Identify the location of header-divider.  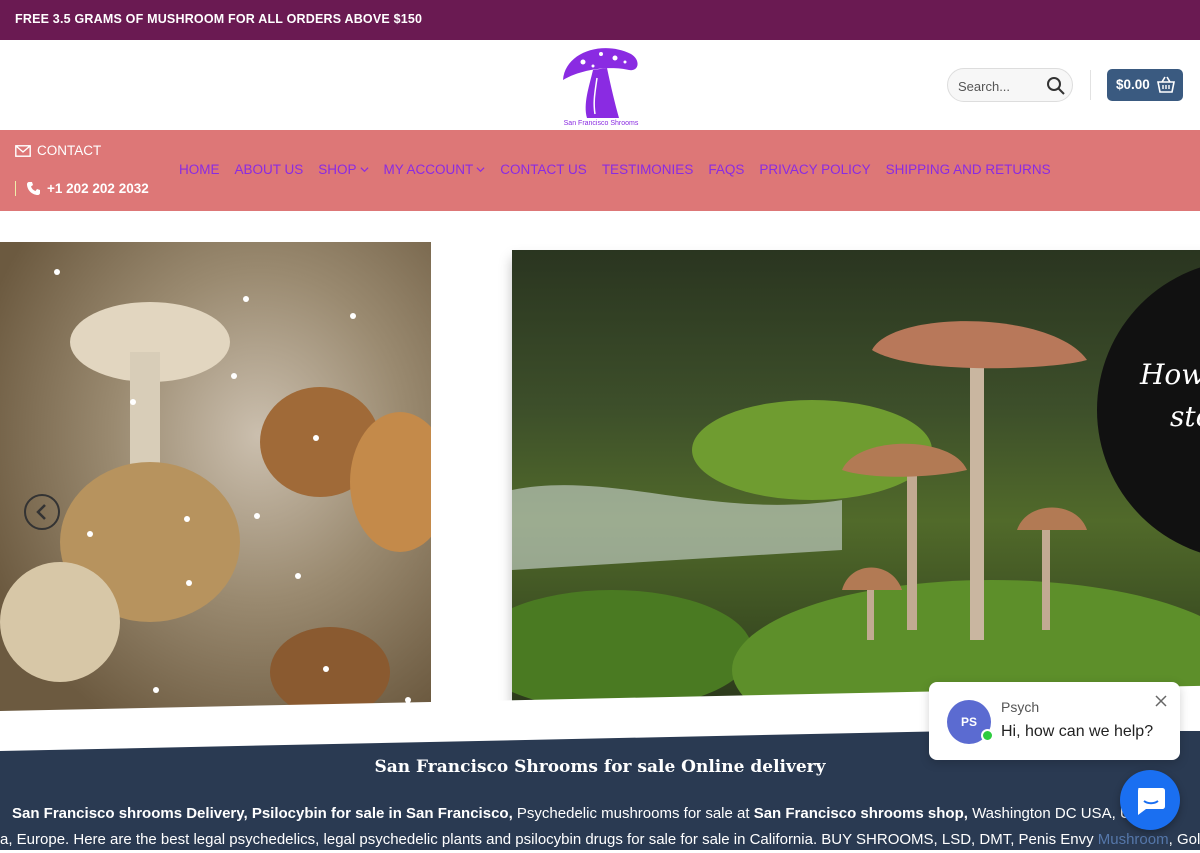
(1090, 85).